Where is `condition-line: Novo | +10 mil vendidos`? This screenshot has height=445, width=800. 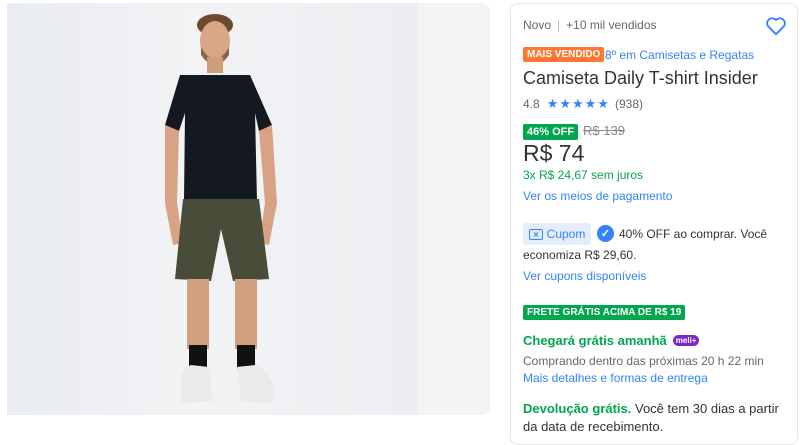 condition-line: Novo | +10 mil vendidos is located at coordinates (590, 25).